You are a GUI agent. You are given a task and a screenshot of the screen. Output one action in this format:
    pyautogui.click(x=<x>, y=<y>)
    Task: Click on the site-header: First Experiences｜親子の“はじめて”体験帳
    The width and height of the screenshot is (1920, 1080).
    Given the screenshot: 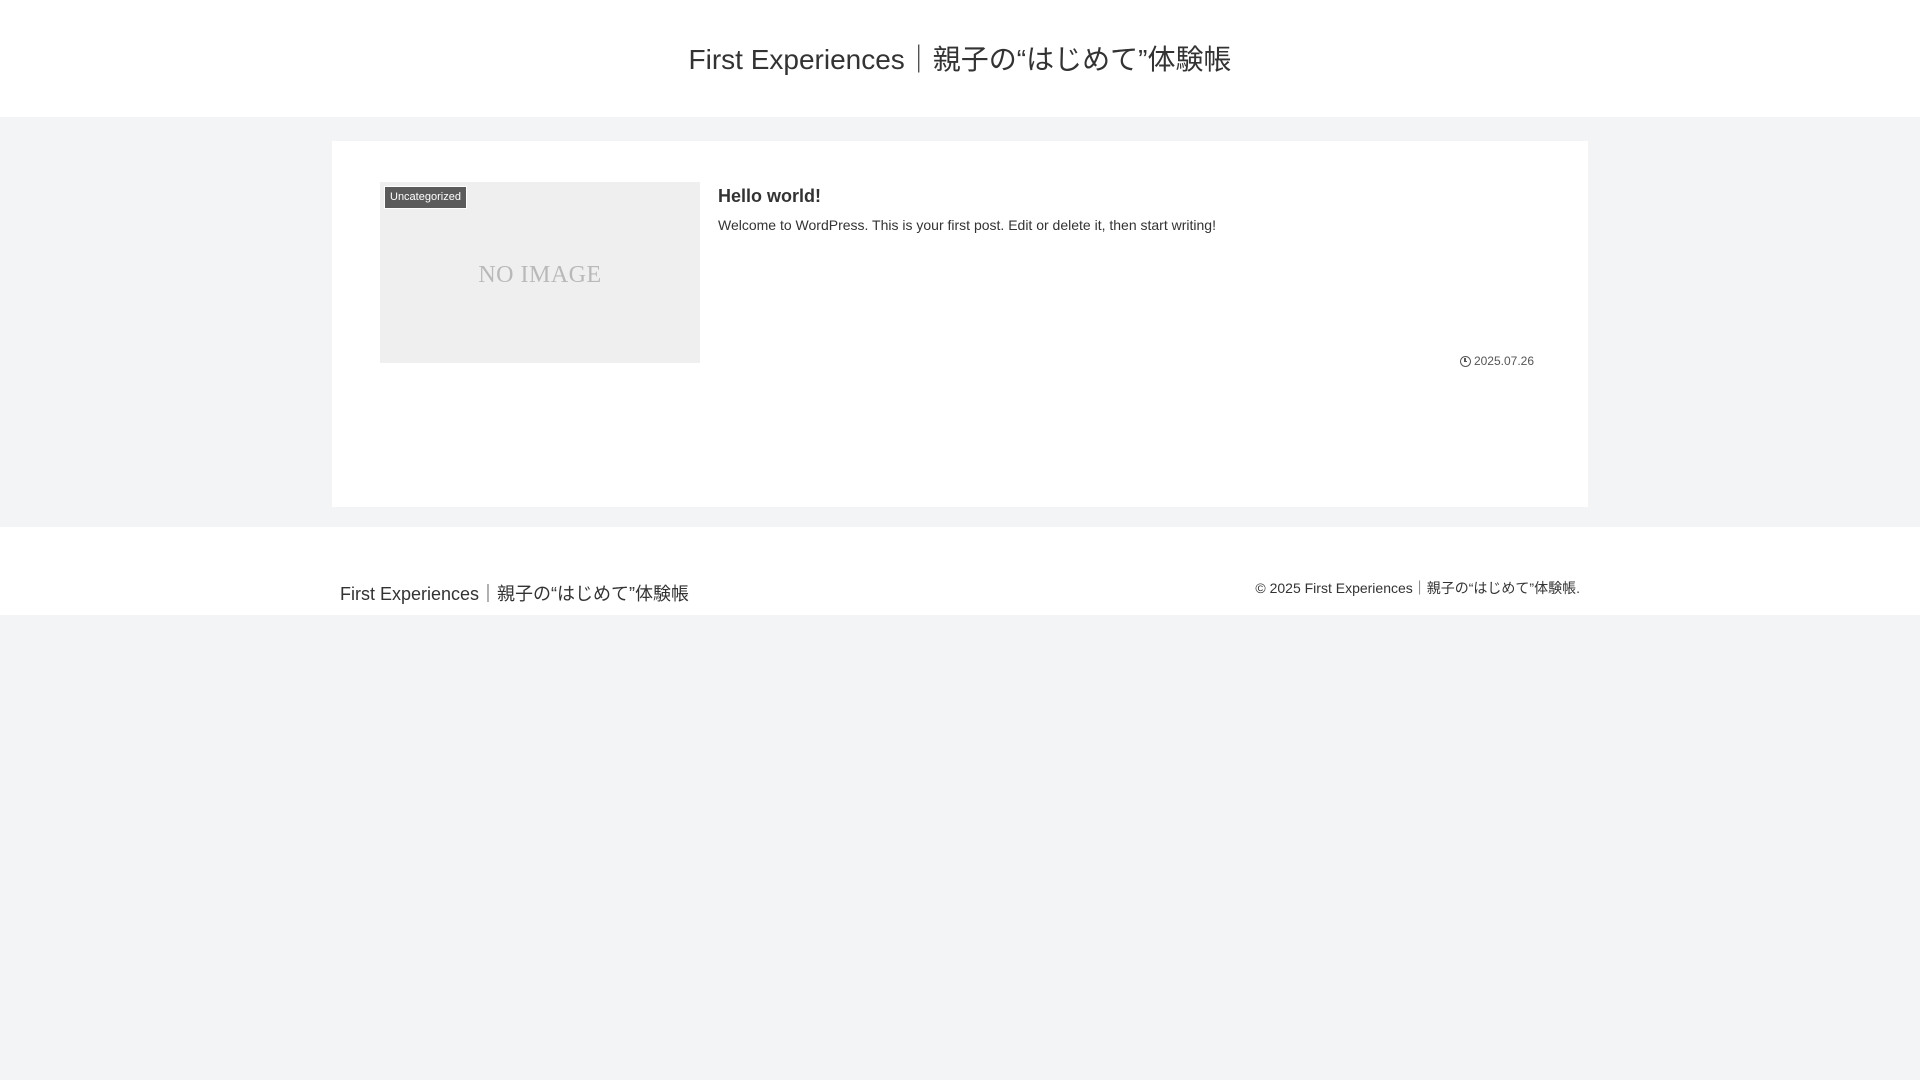 What is the action you would take?
    pyautogui.click(x=960, y=58)
    